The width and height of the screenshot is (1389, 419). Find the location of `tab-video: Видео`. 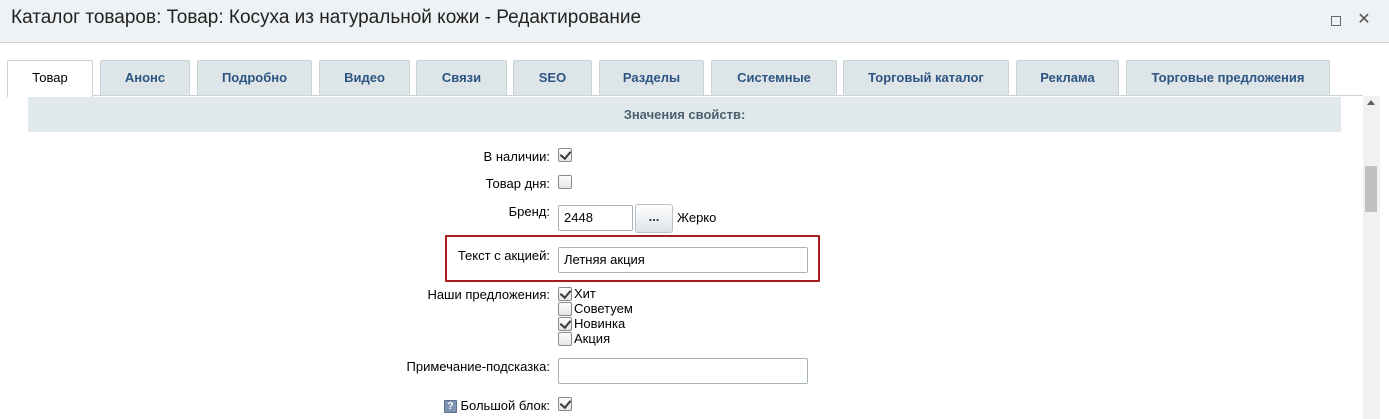

tab-video: Видео is located at coordinates (364, 78).